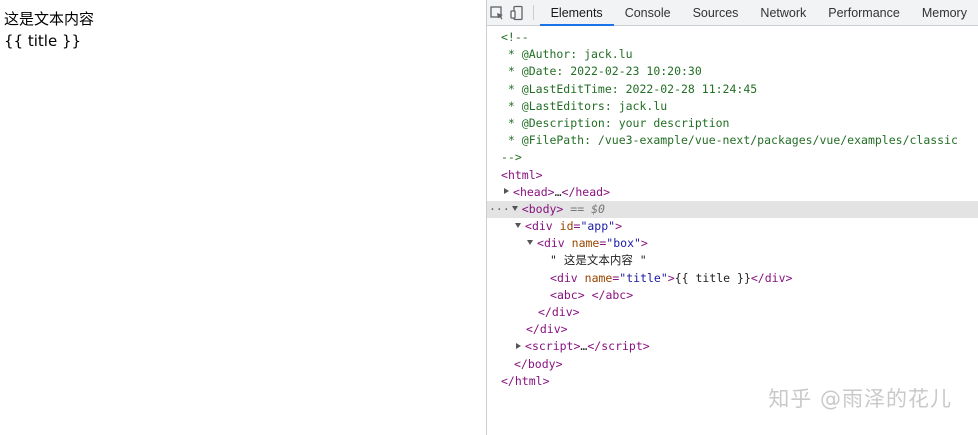 The width and height of the screenshot is (978, 435). Describe the element at coordinates (517, 12) in the screenshot. I see `device-toolbar-icon` at that location.